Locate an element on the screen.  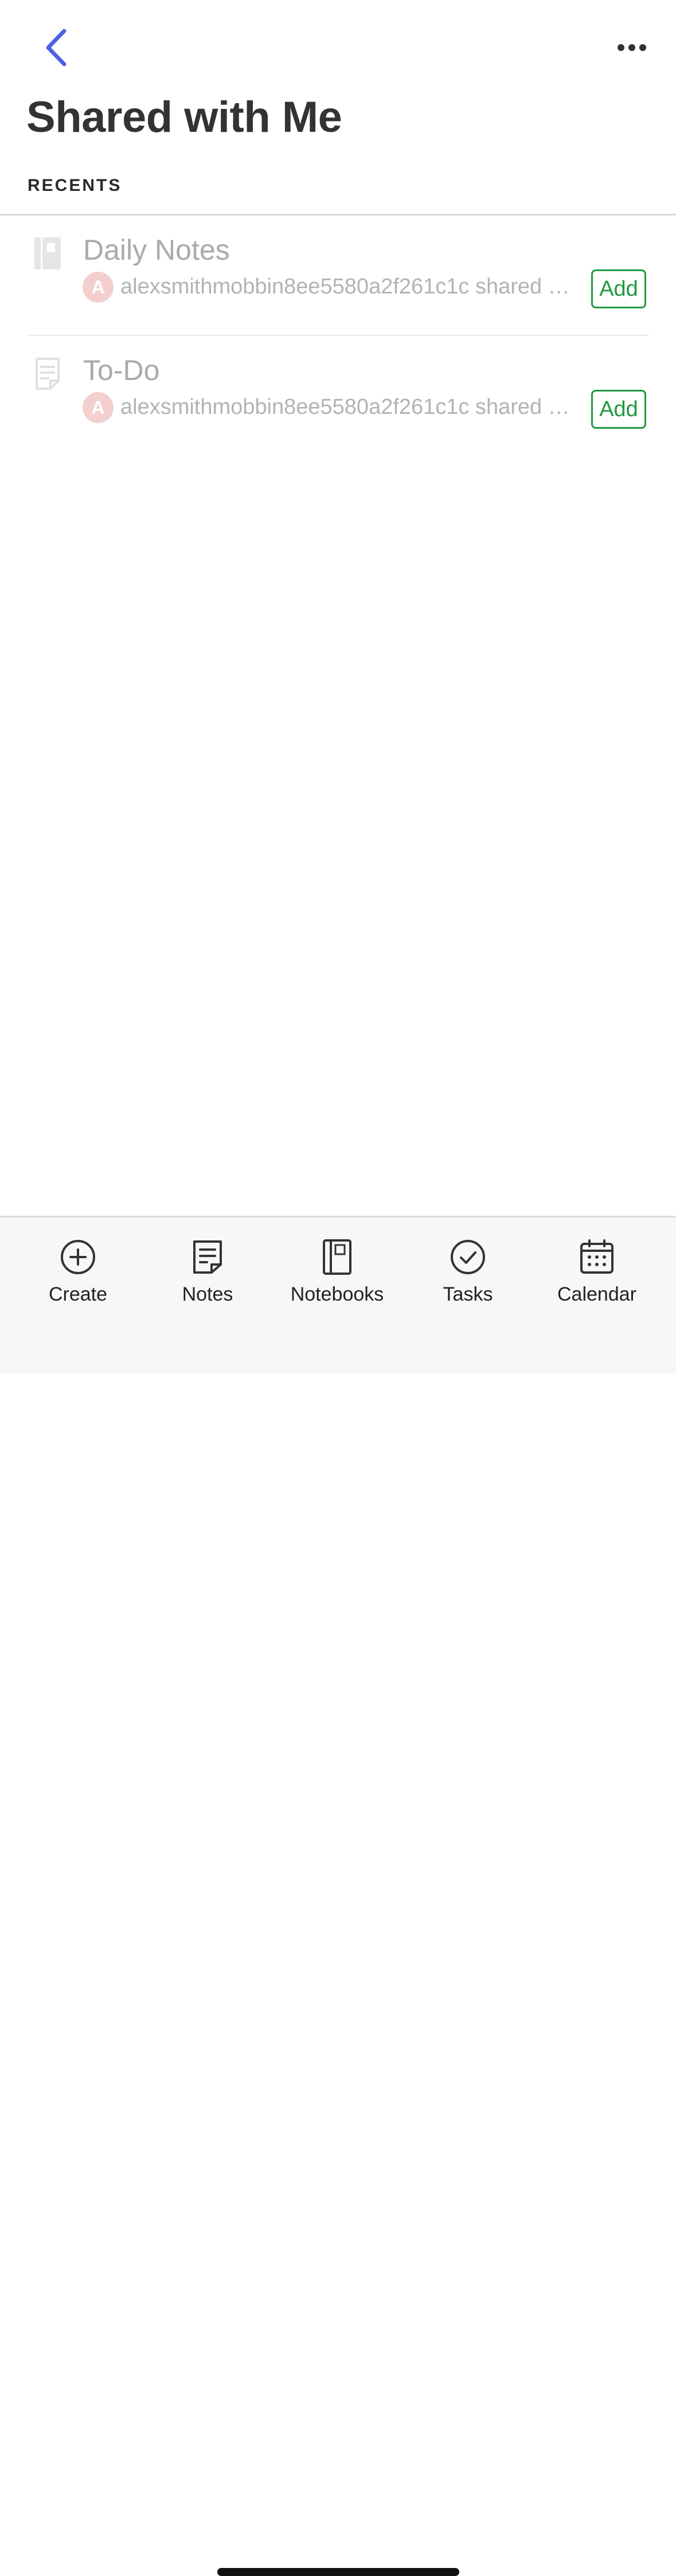
home-indicator is located at coordinates (338, 2572).